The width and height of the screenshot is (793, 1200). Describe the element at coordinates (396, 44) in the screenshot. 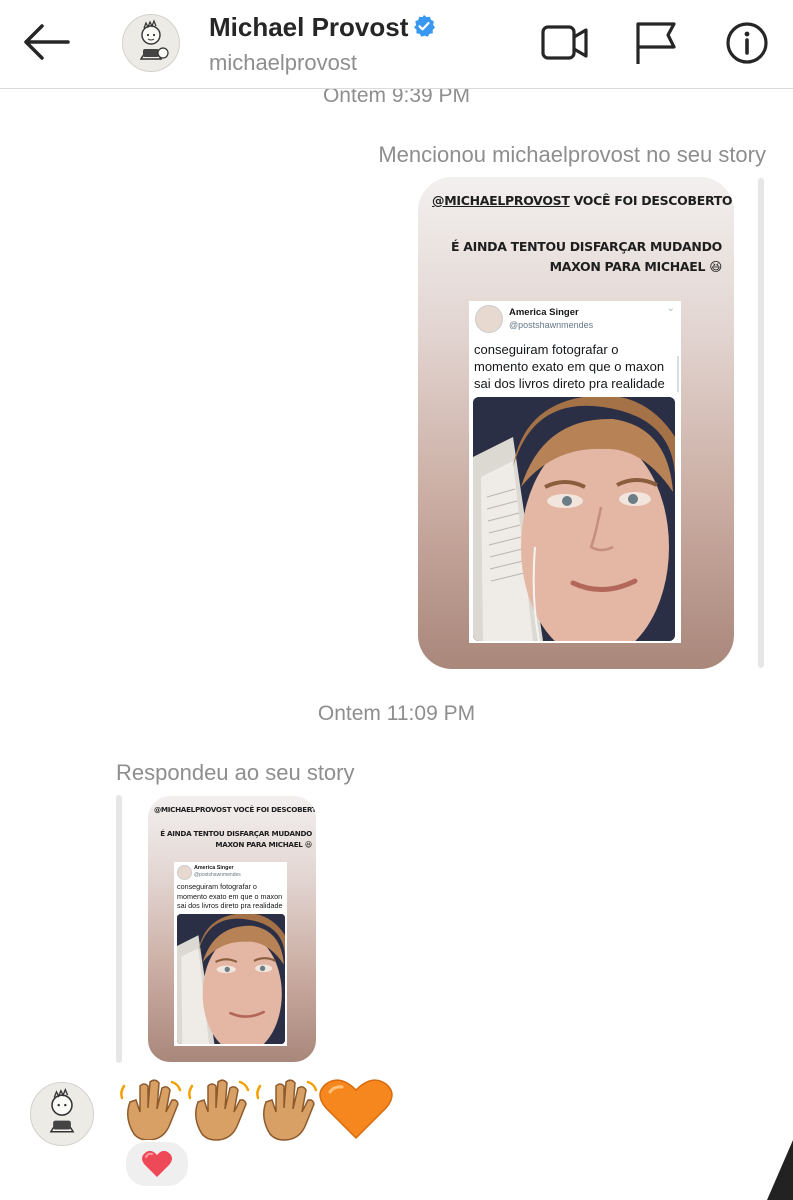

I see `conversation-header: Michael Provost michaelprovost` at that location.